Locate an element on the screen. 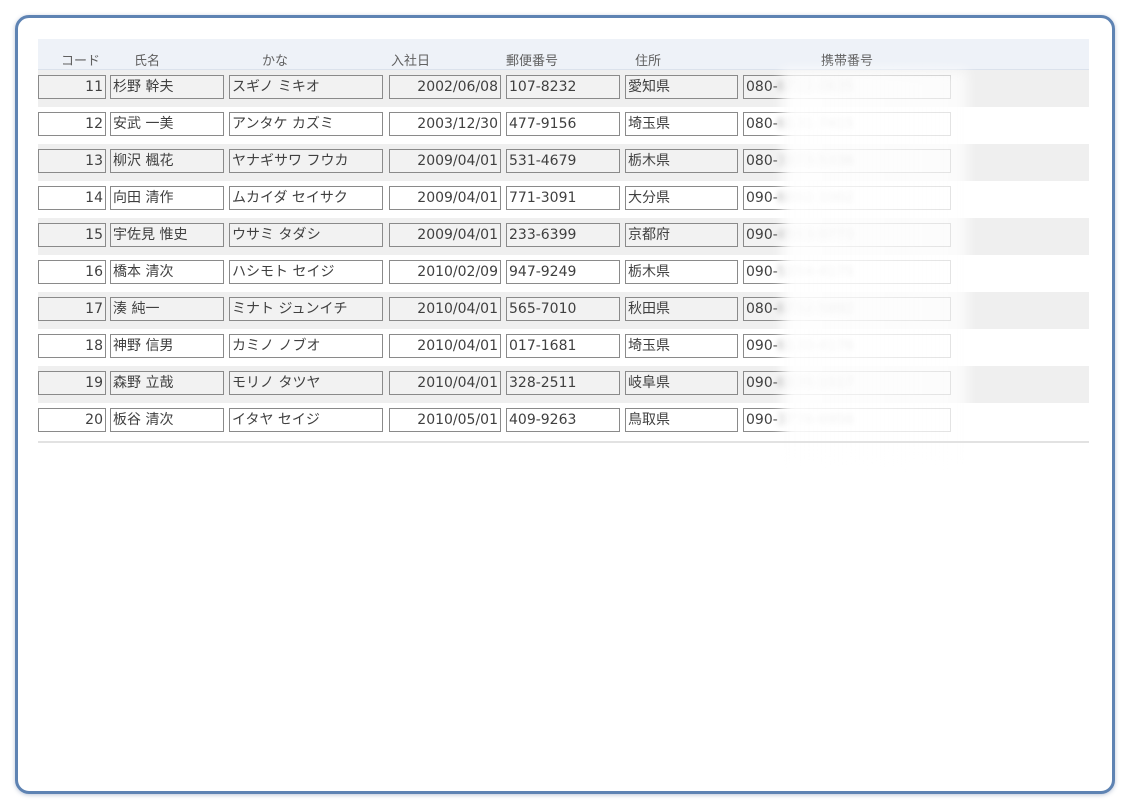 The image size is (1128, 806). header-kana: かな is located at coordinates (275, 61).